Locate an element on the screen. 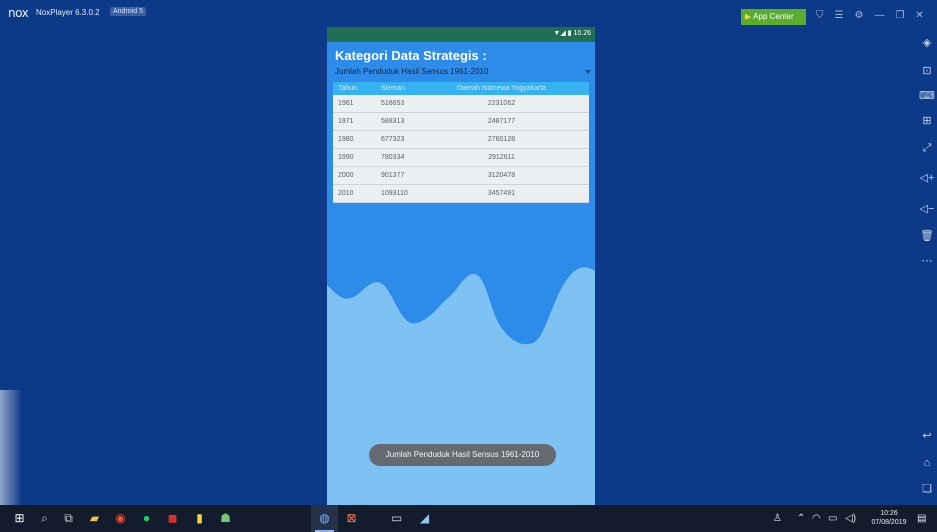 This screenshot has width=937, height=532. chevron-up-icon: ⌃ is located at coordinates (801, 518).